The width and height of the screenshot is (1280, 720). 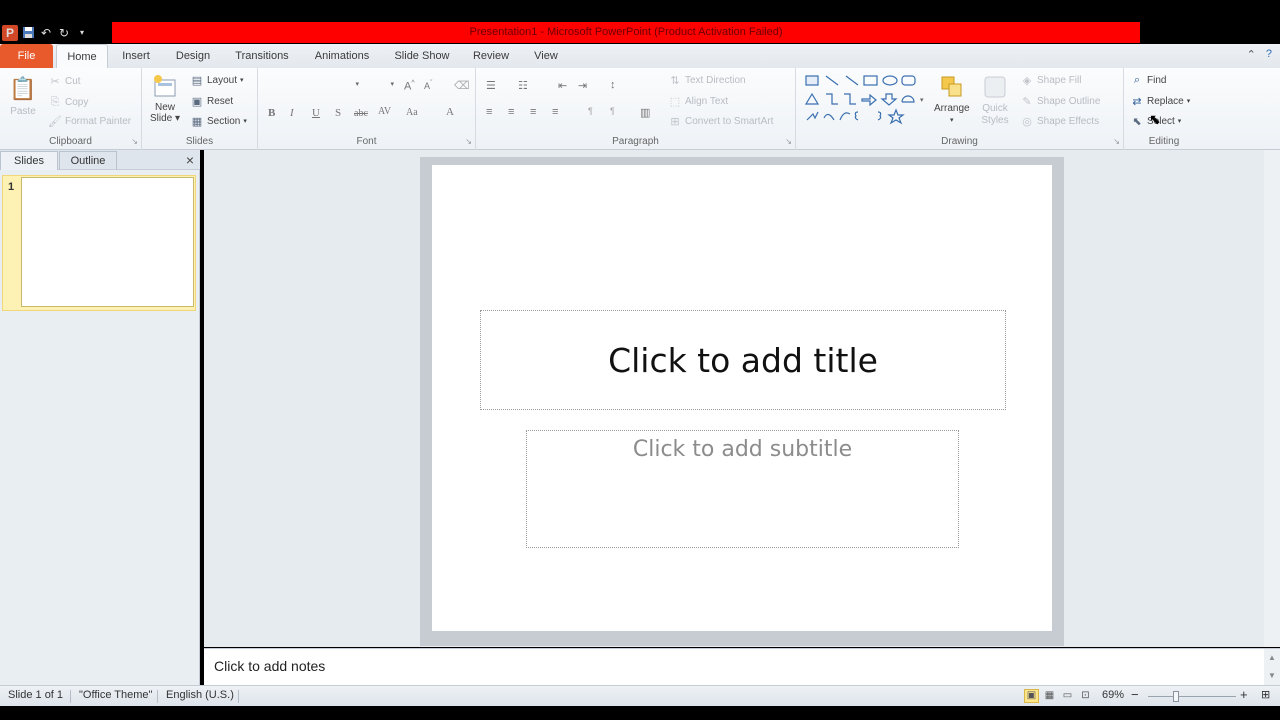 I want to click on font-group-label: Font, so click(x=366, y=141).